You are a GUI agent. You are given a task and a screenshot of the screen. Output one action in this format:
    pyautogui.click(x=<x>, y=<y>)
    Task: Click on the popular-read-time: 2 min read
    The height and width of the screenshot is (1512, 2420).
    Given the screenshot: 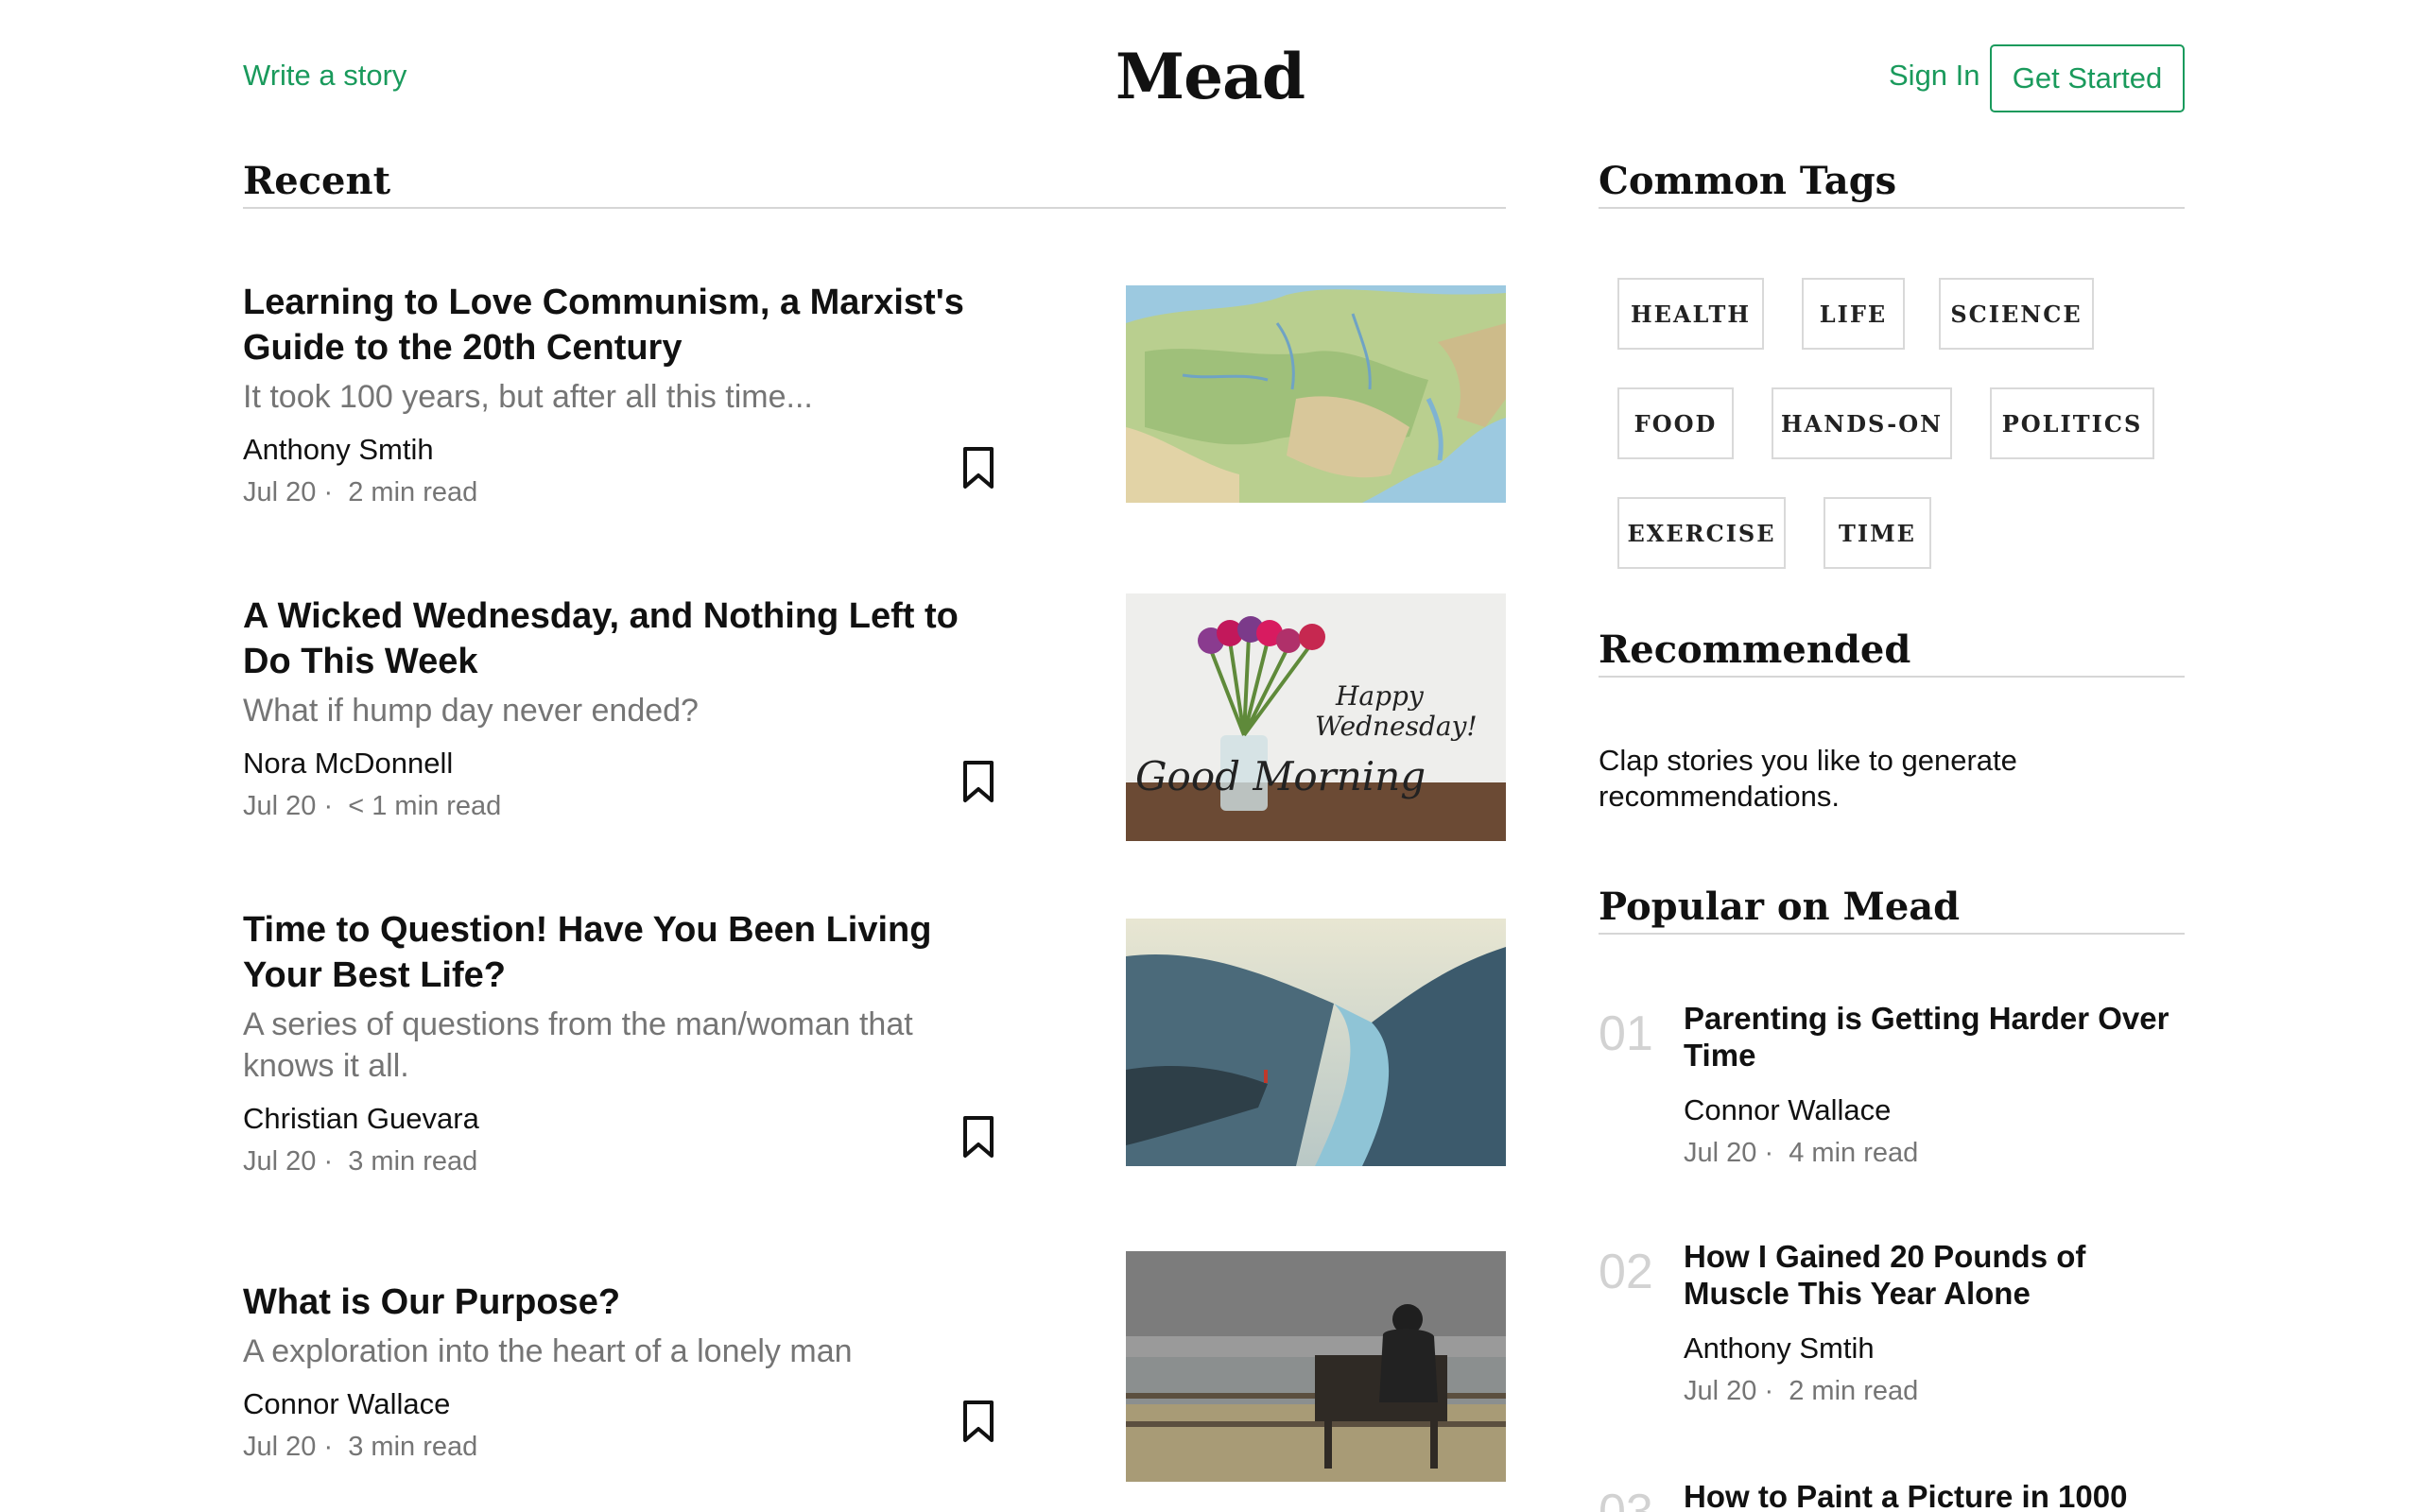 What is the action you would take?
    pyautogui.click(x=1854, y=1391)
    